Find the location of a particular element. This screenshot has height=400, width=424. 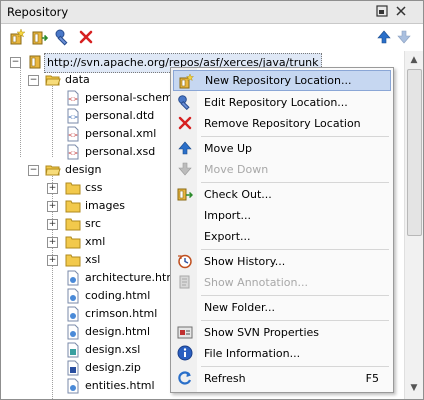

scroll-down-arrow-icon: ▼ is located at coordinates (414, 388).